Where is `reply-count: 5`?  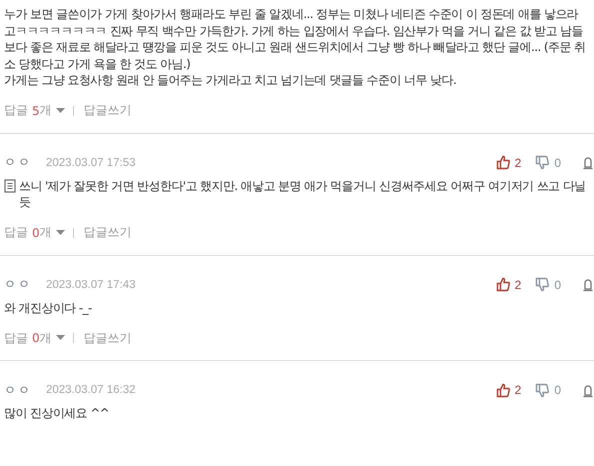 reply-count: 5 is located at coordinates (36, 111).